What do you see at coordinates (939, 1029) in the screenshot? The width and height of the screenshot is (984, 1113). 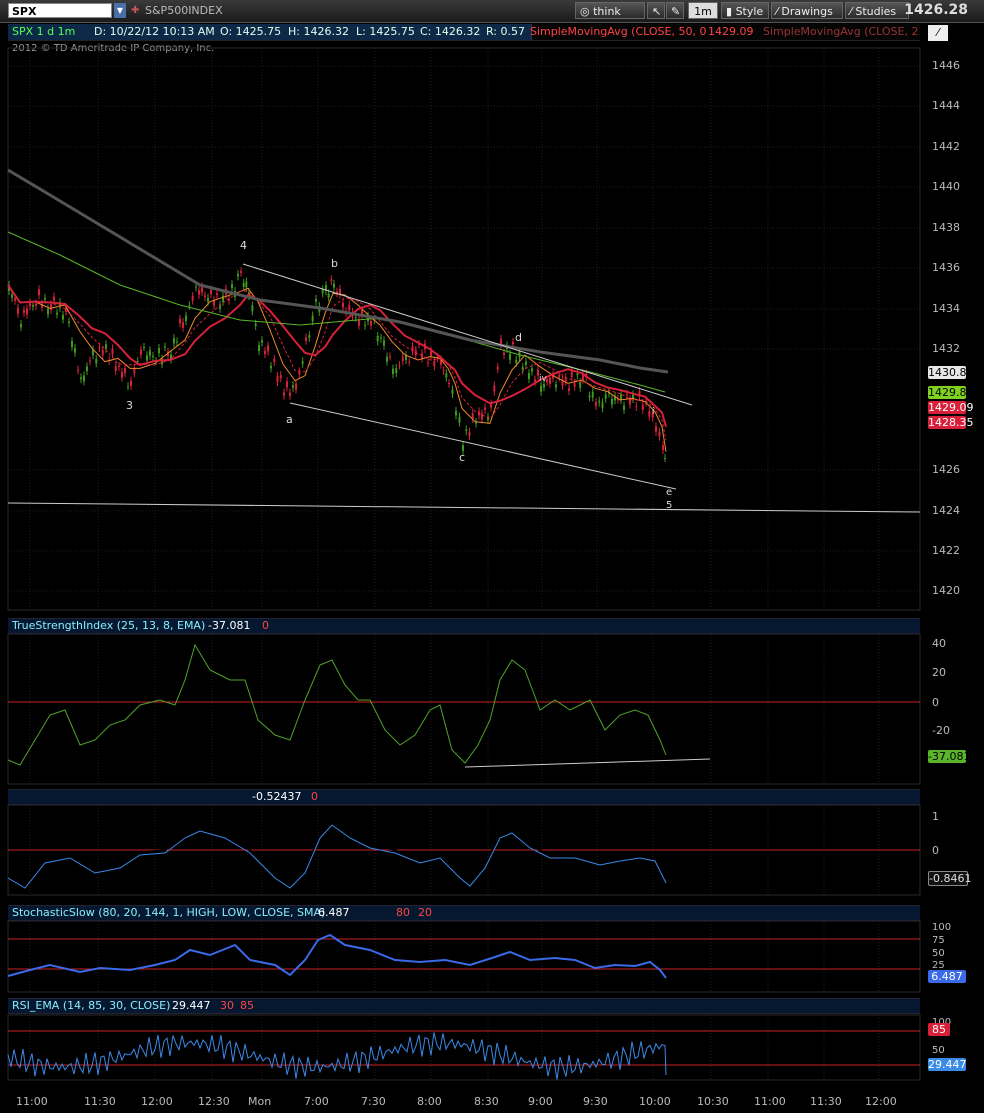 I see `rsi-overbought-tag: 85` at bounding box center [939, 1029].